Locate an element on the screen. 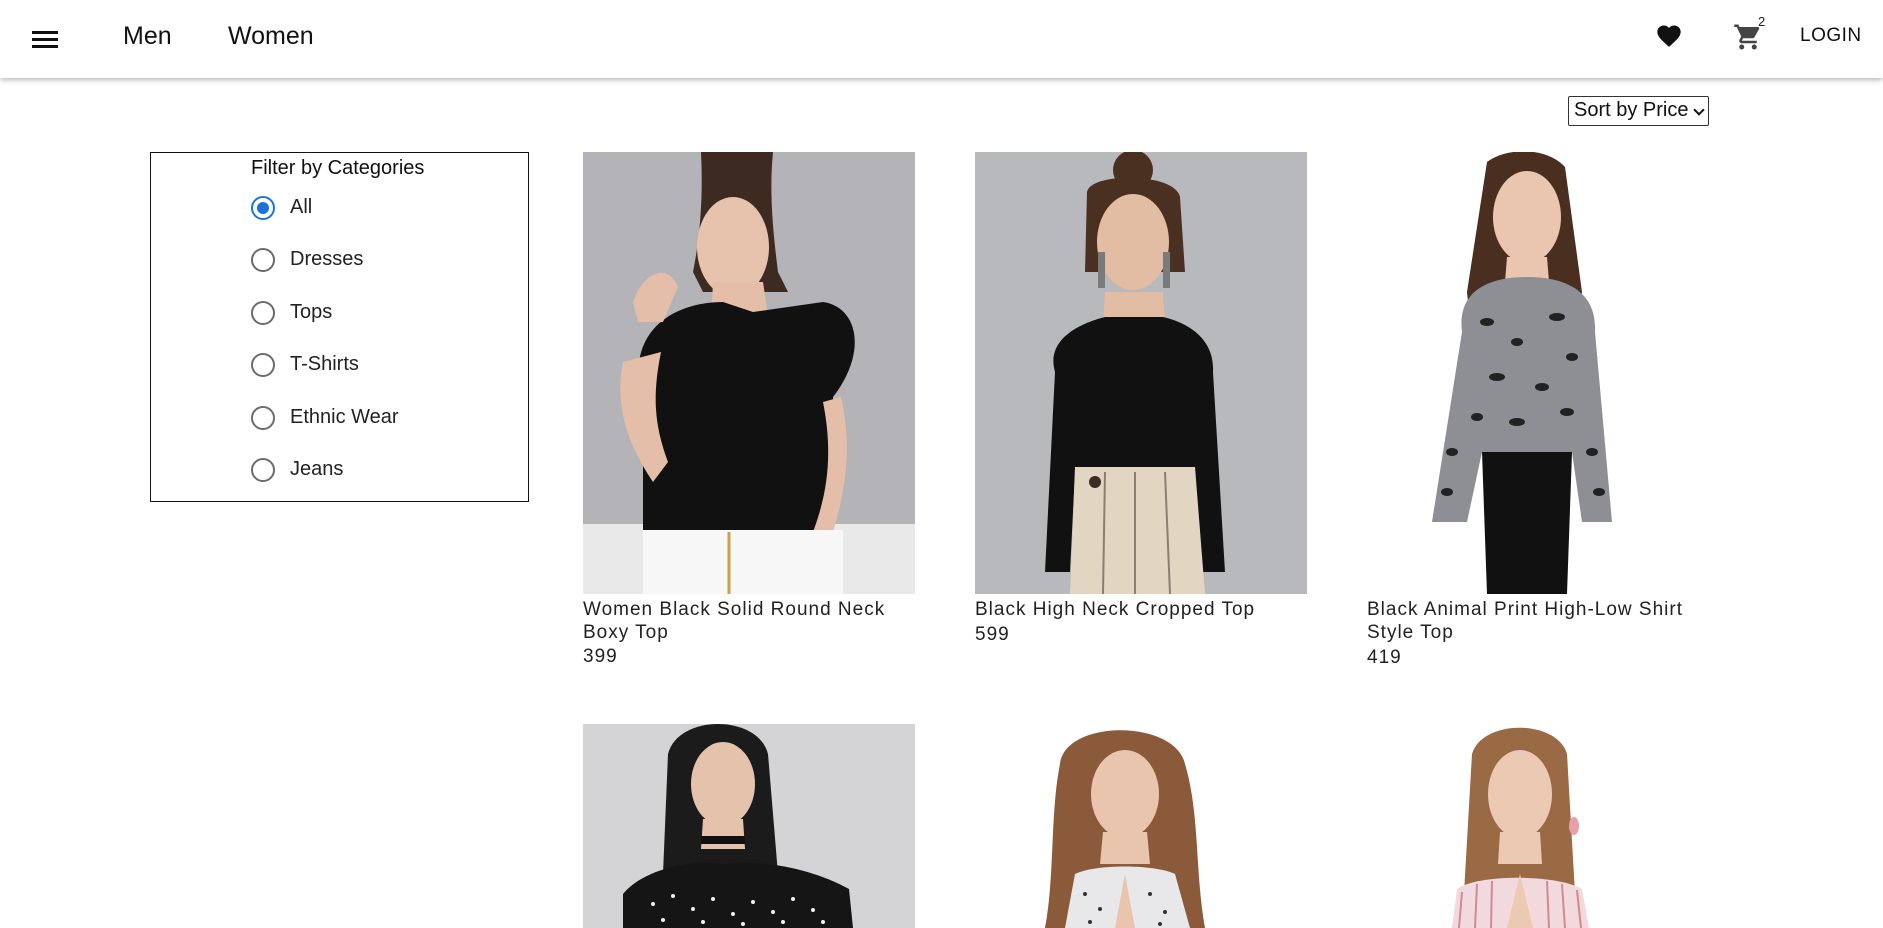  filter-option-label: Dresses is located at coordinates (327, 259).